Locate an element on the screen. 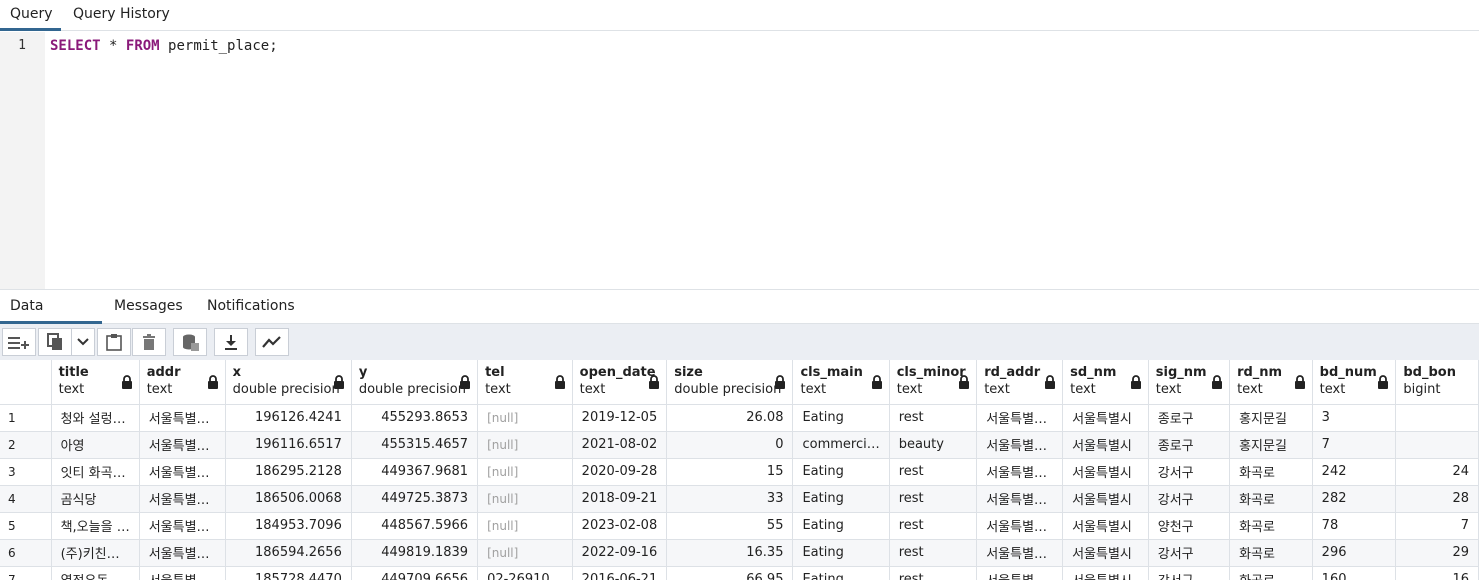 This screenshot has height=580, width=1479. column-header-cls-minor: cls_minor text is located at coordinates (933, 382).